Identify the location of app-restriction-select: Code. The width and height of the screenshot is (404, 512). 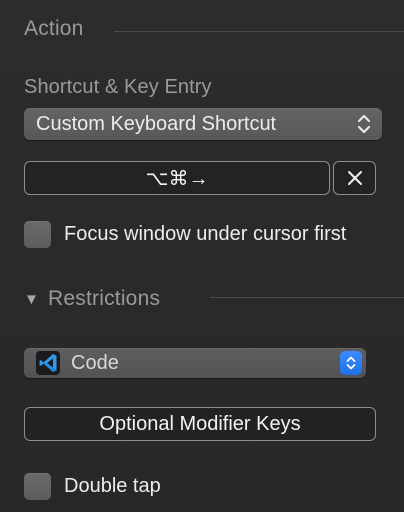
(195, 363).